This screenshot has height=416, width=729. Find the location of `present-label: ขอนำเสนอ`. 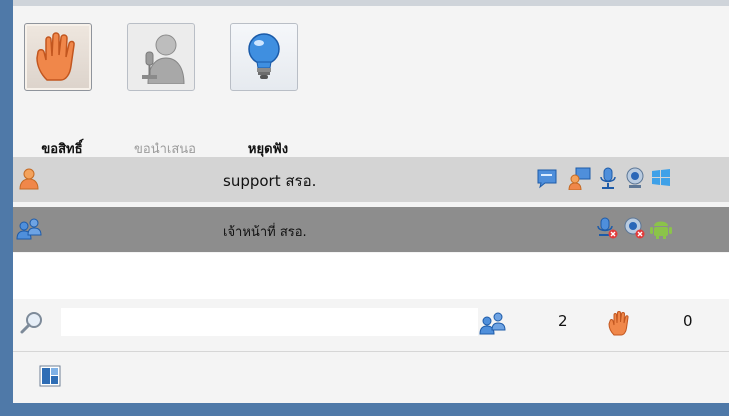

present-label: ขอนำเสนอ is located at coordinates (165, 149).